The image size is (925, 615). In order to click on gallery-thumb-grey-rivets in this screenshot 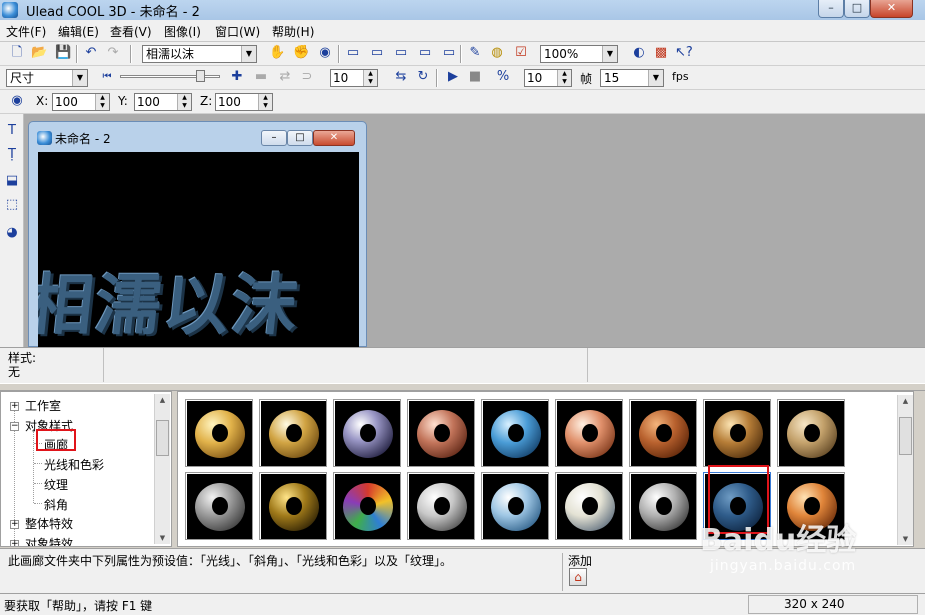, I will do `click(663, 506)`.